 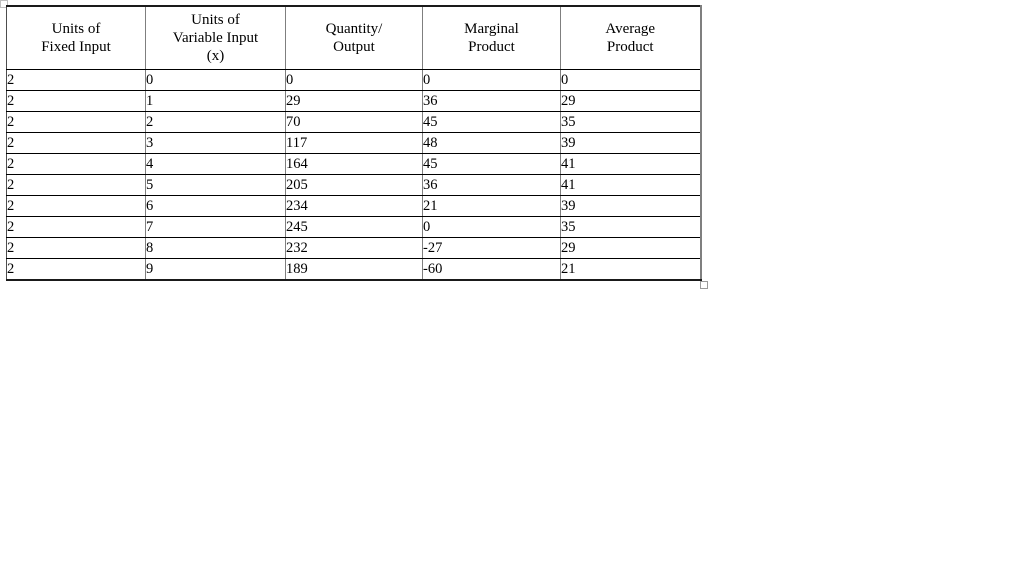 I want to click on column-header-variable-input: Units of Variable Input (x), so click(x=215, y=37).